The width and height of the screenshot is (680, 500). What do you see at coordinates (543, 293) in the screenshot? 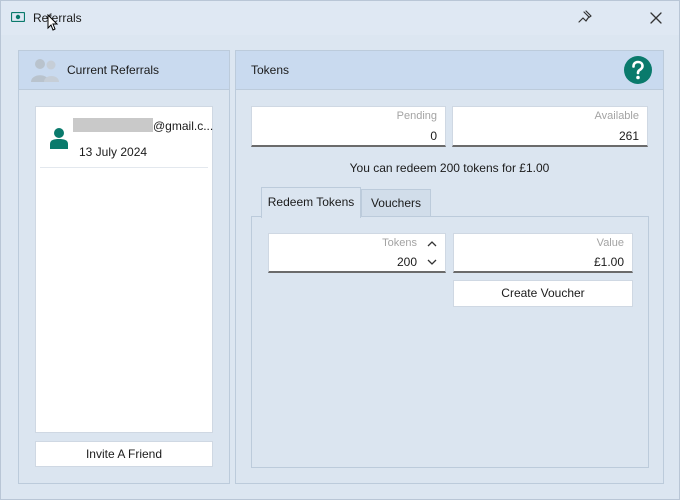
I see `create-voucher-button: Create Voucher` at bounding box center [543, 293].